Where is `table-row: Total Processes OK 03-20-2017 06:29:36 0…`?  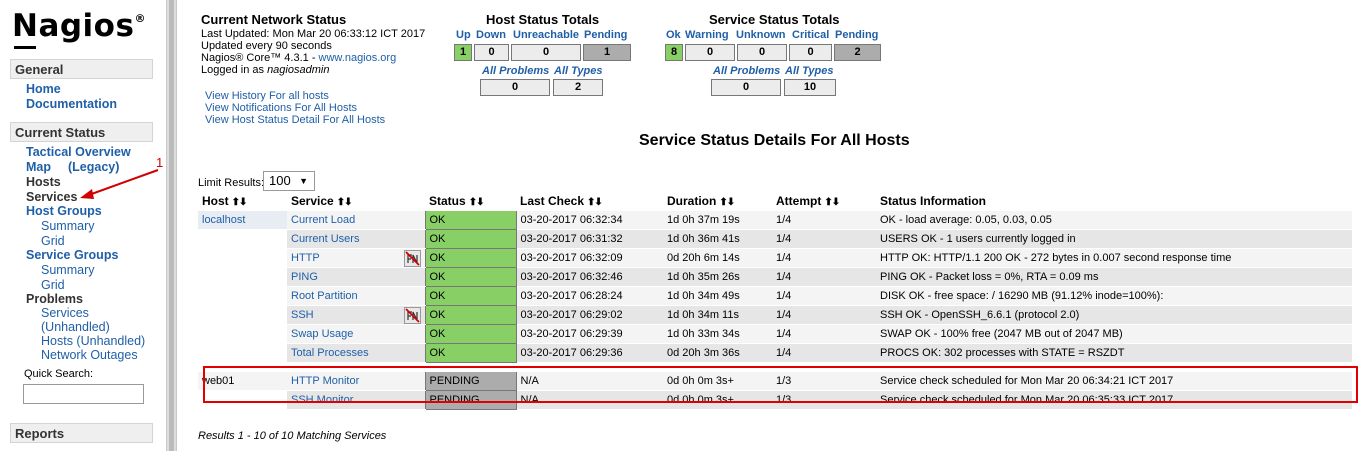 table-row: Total Processes OK 03-20-2017 06:29:36 0… is located at coordinates (775, 353).